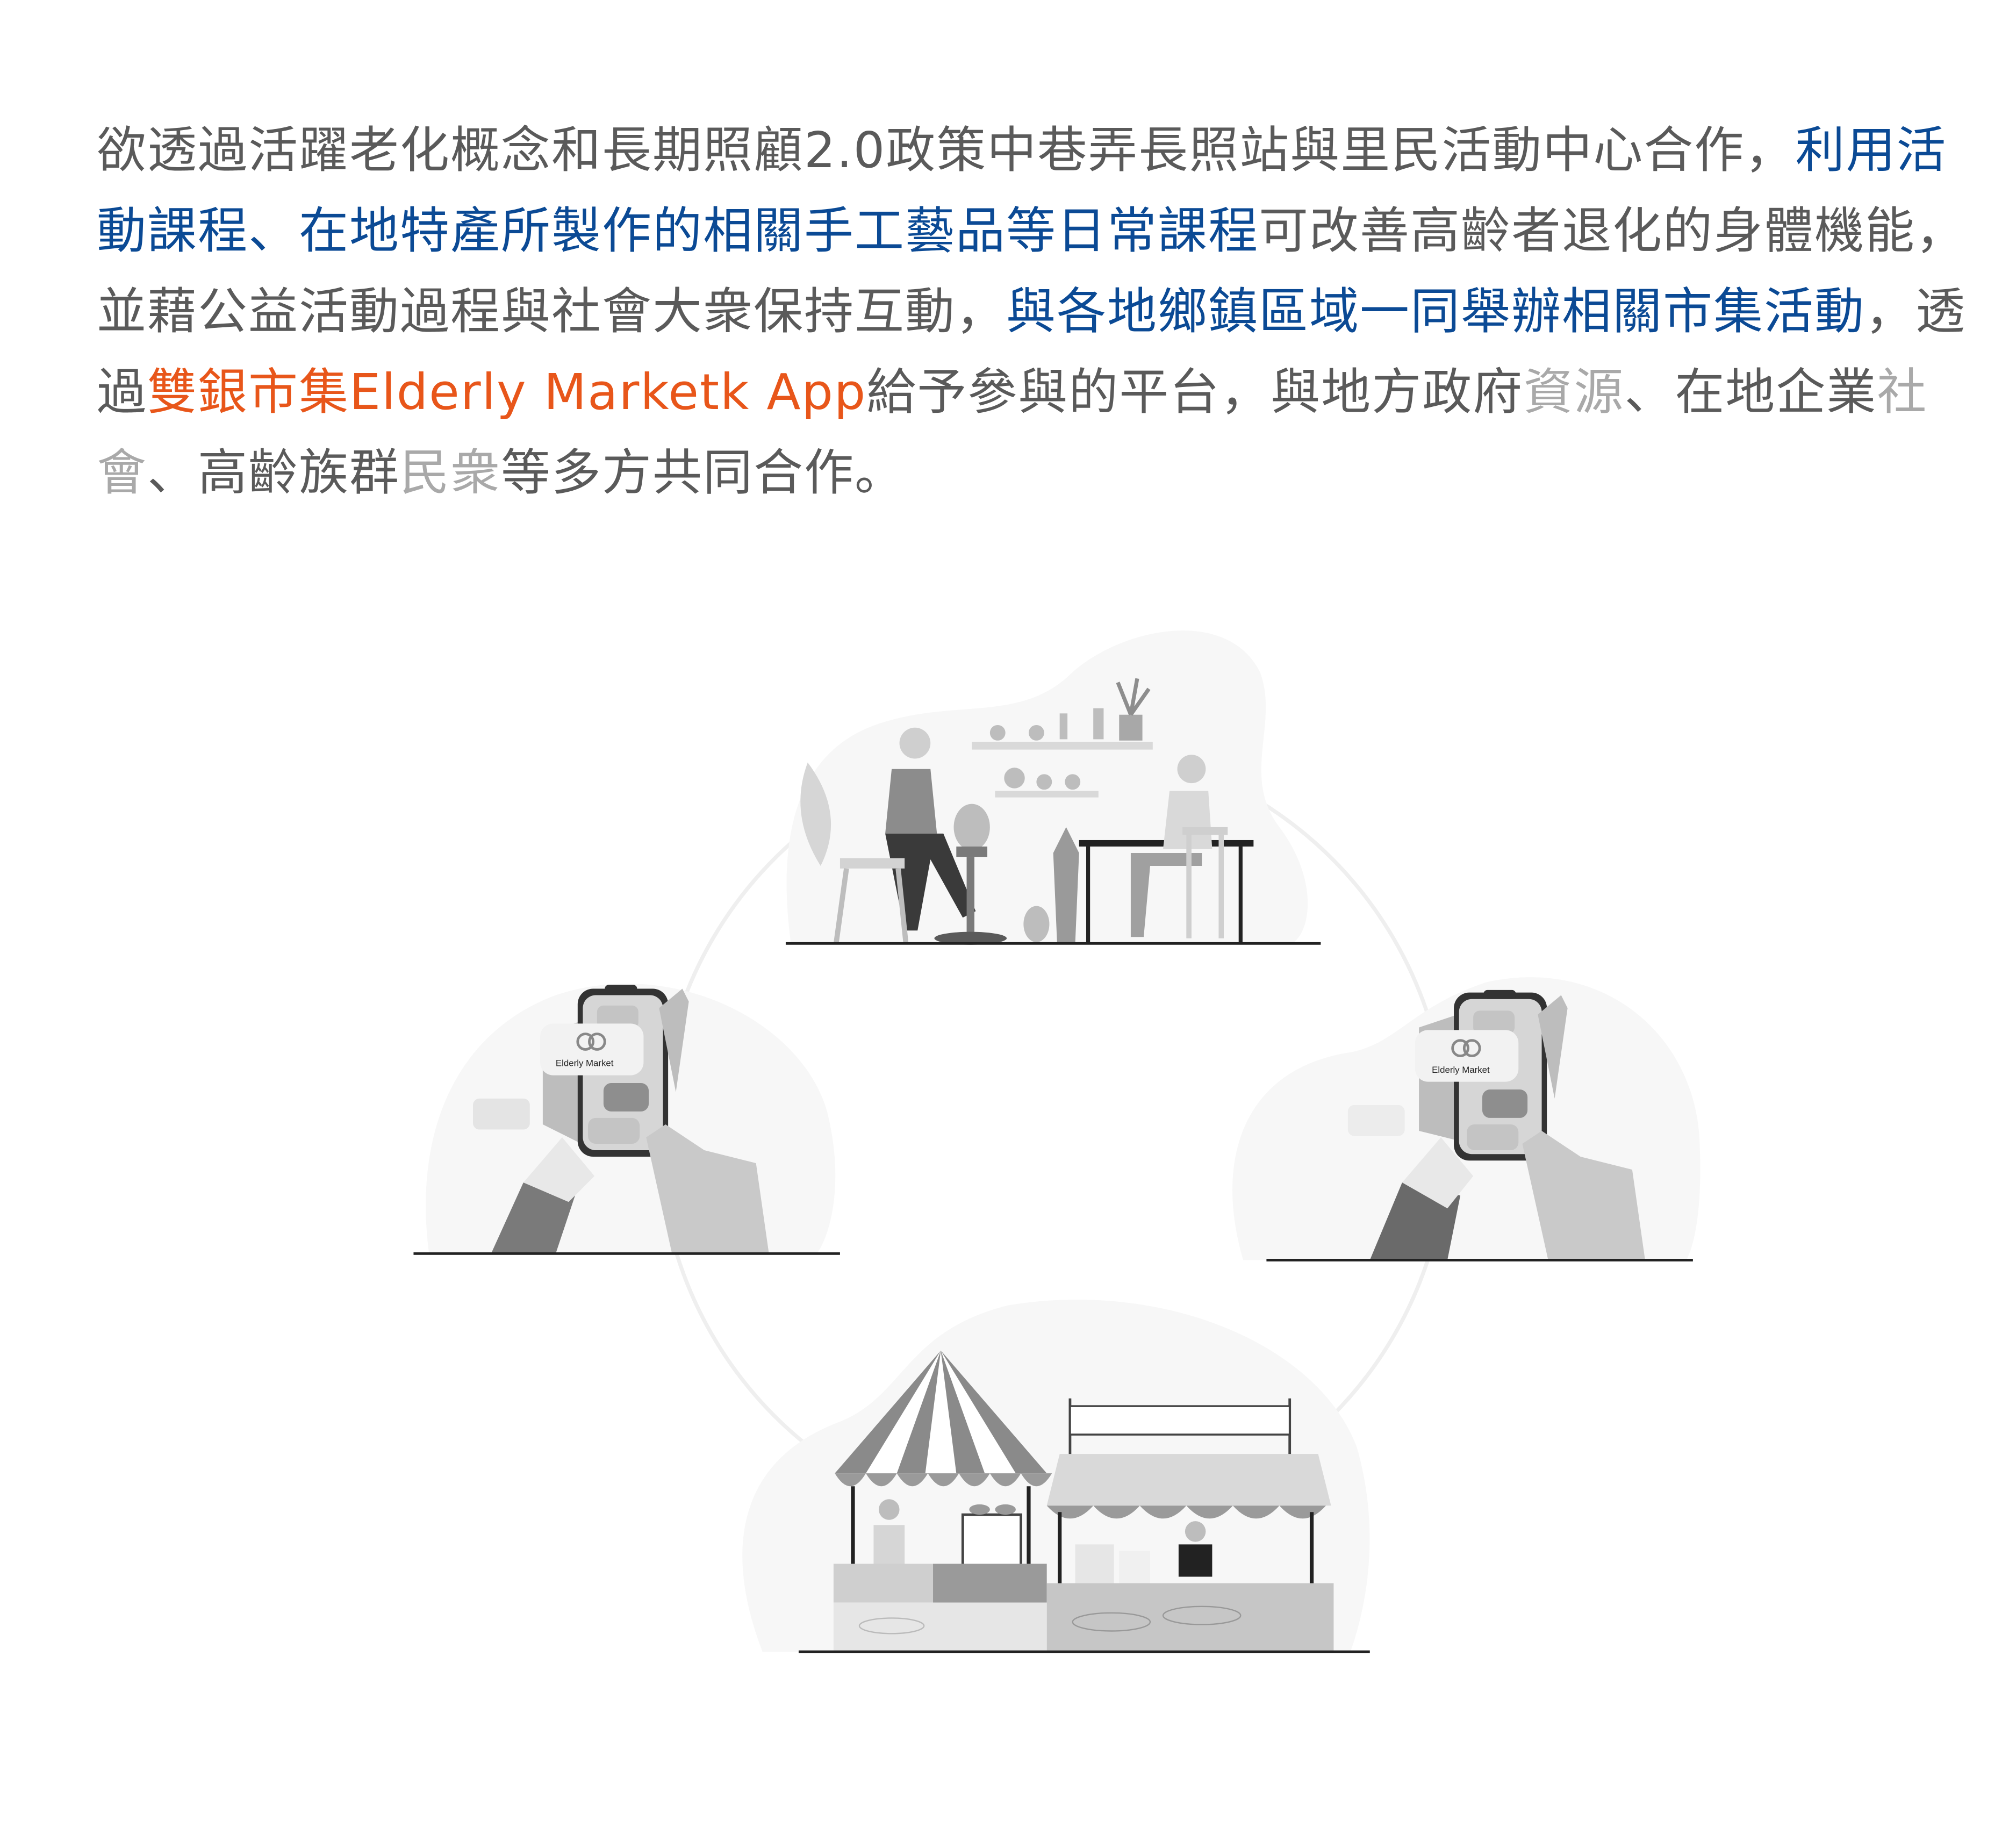 The height and width of the screenshot is (1821, 2016). What do you see at coordinates (1056, 1476) in the screenshot?
I see `market-stalls-scene` at bounding box center [1056, 1476].